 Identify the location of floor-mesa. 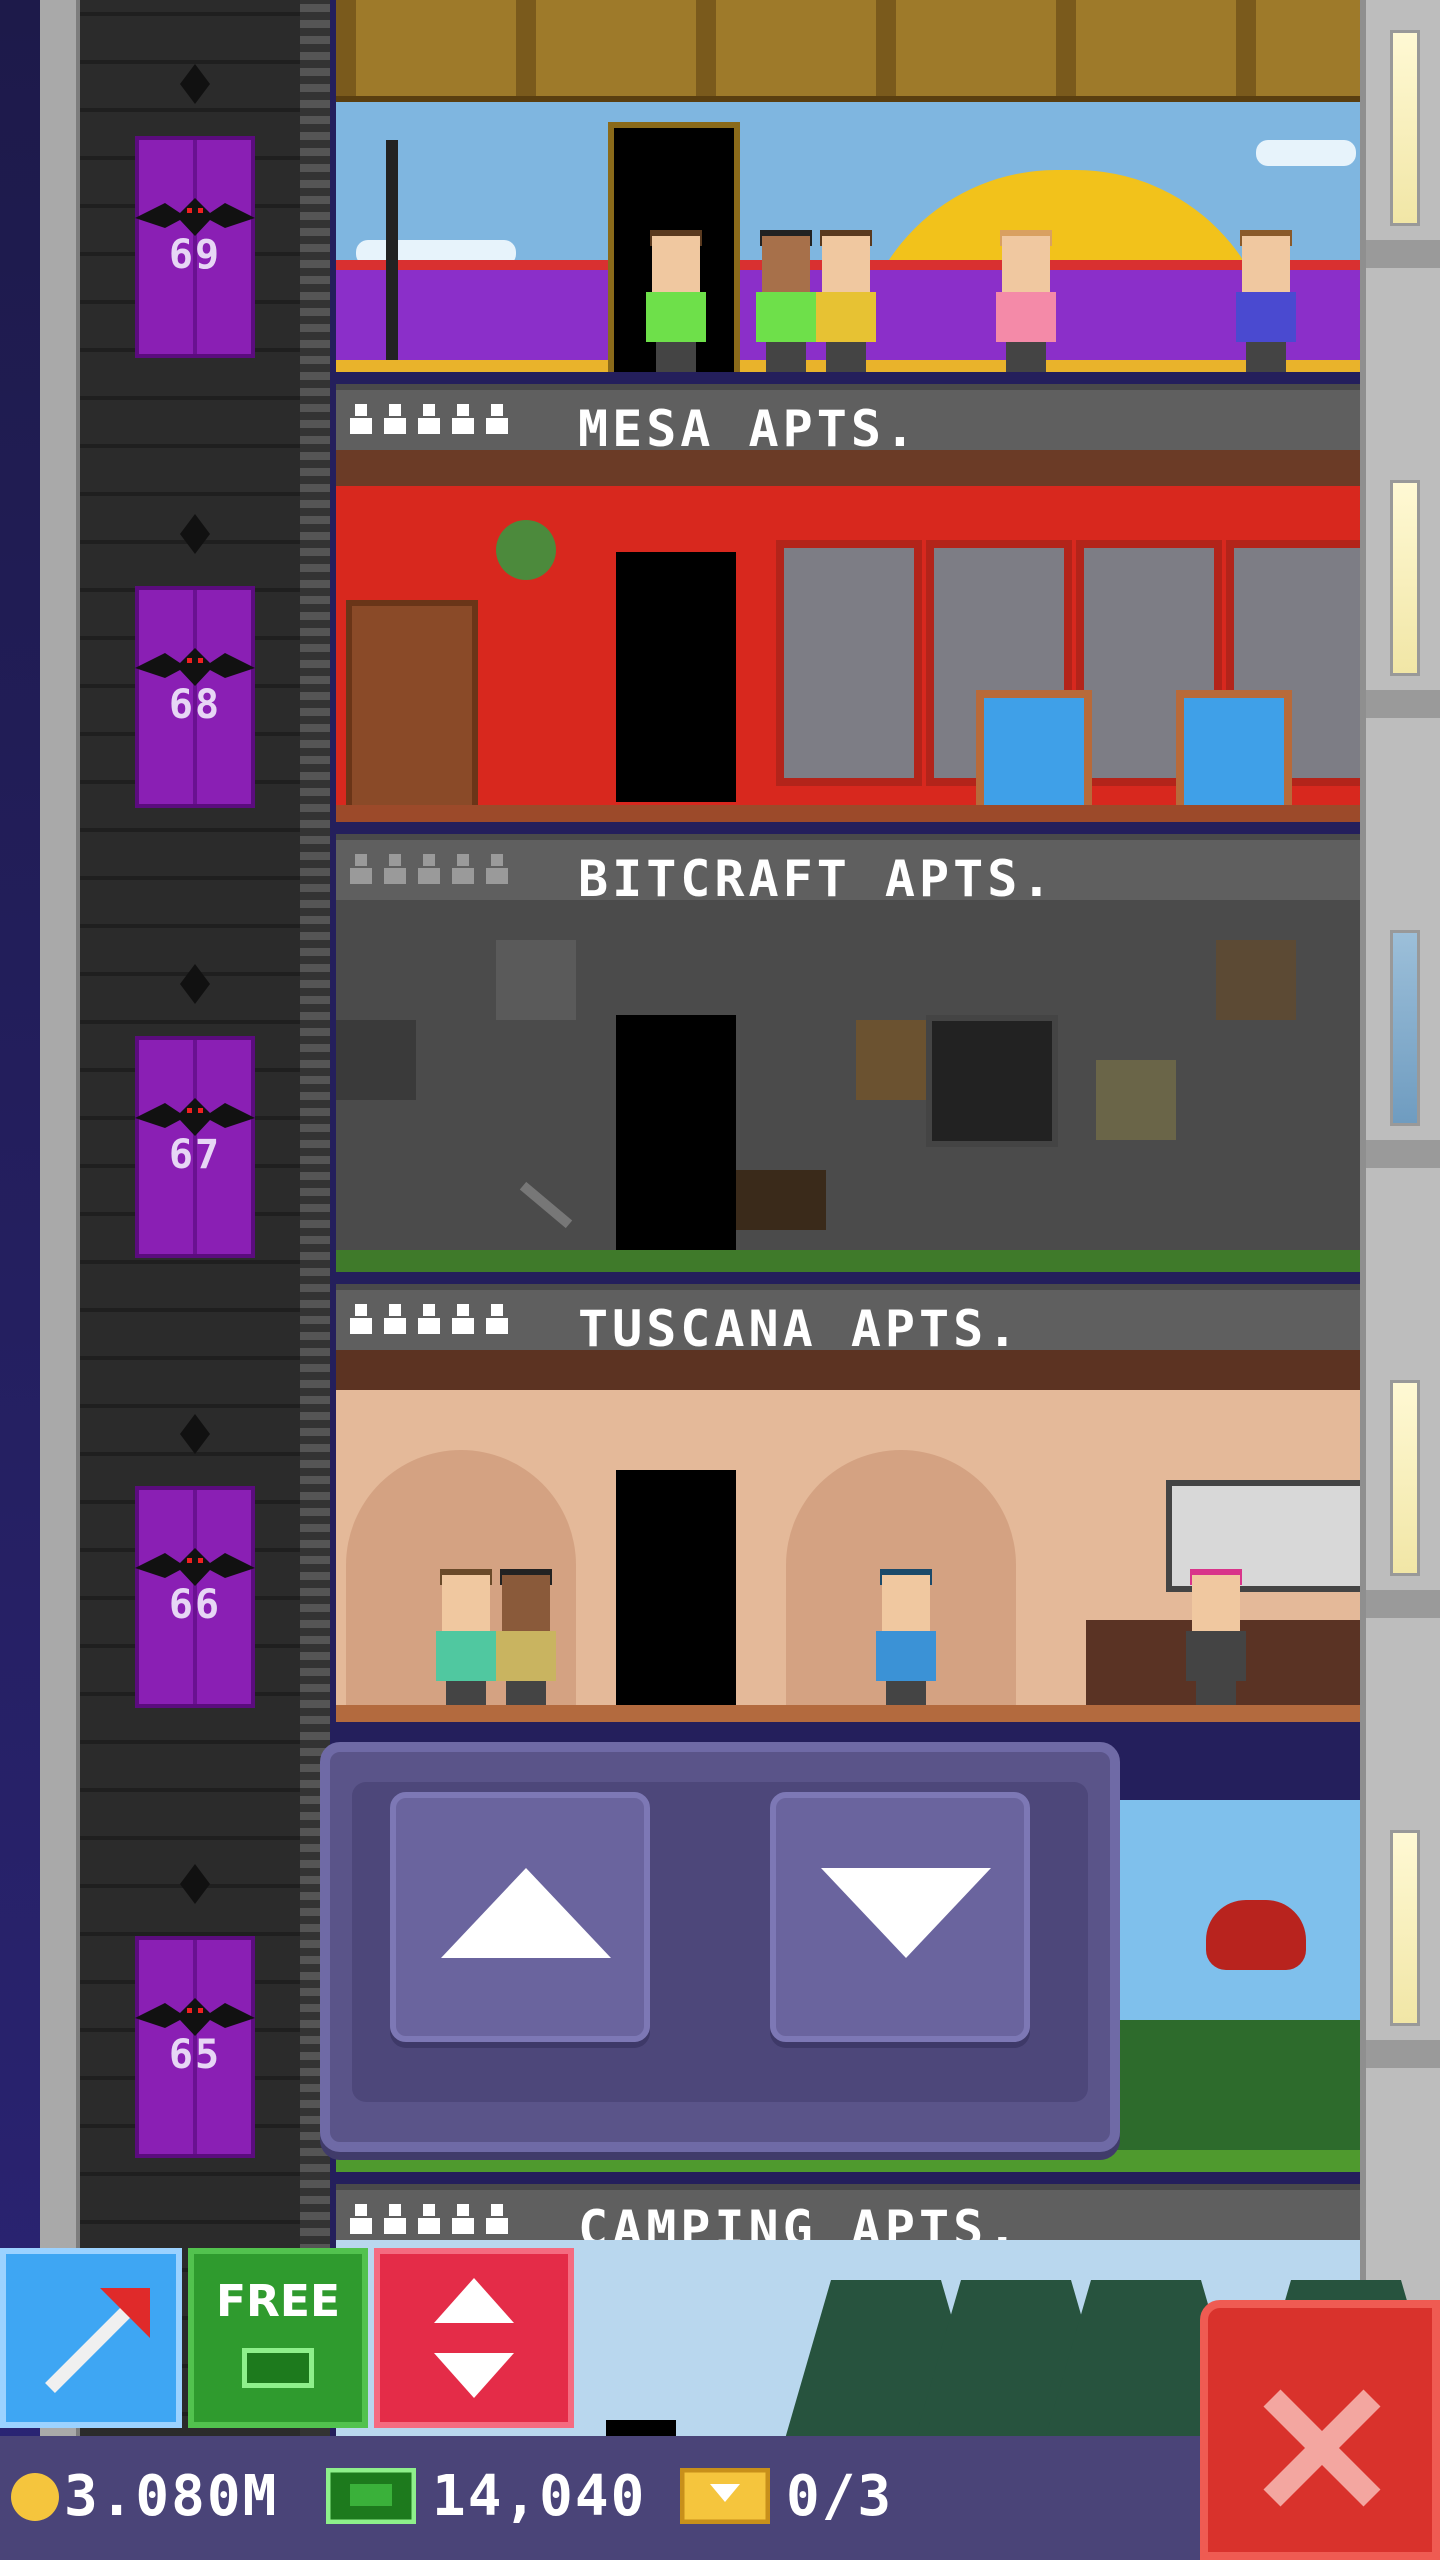
(848, 186).